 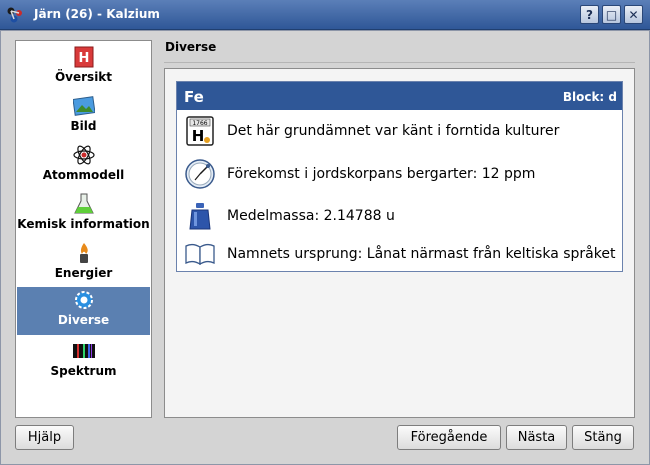 I want to click on mass-text: Medelmassa: 2.14788 u, so click(x=311, y=216).